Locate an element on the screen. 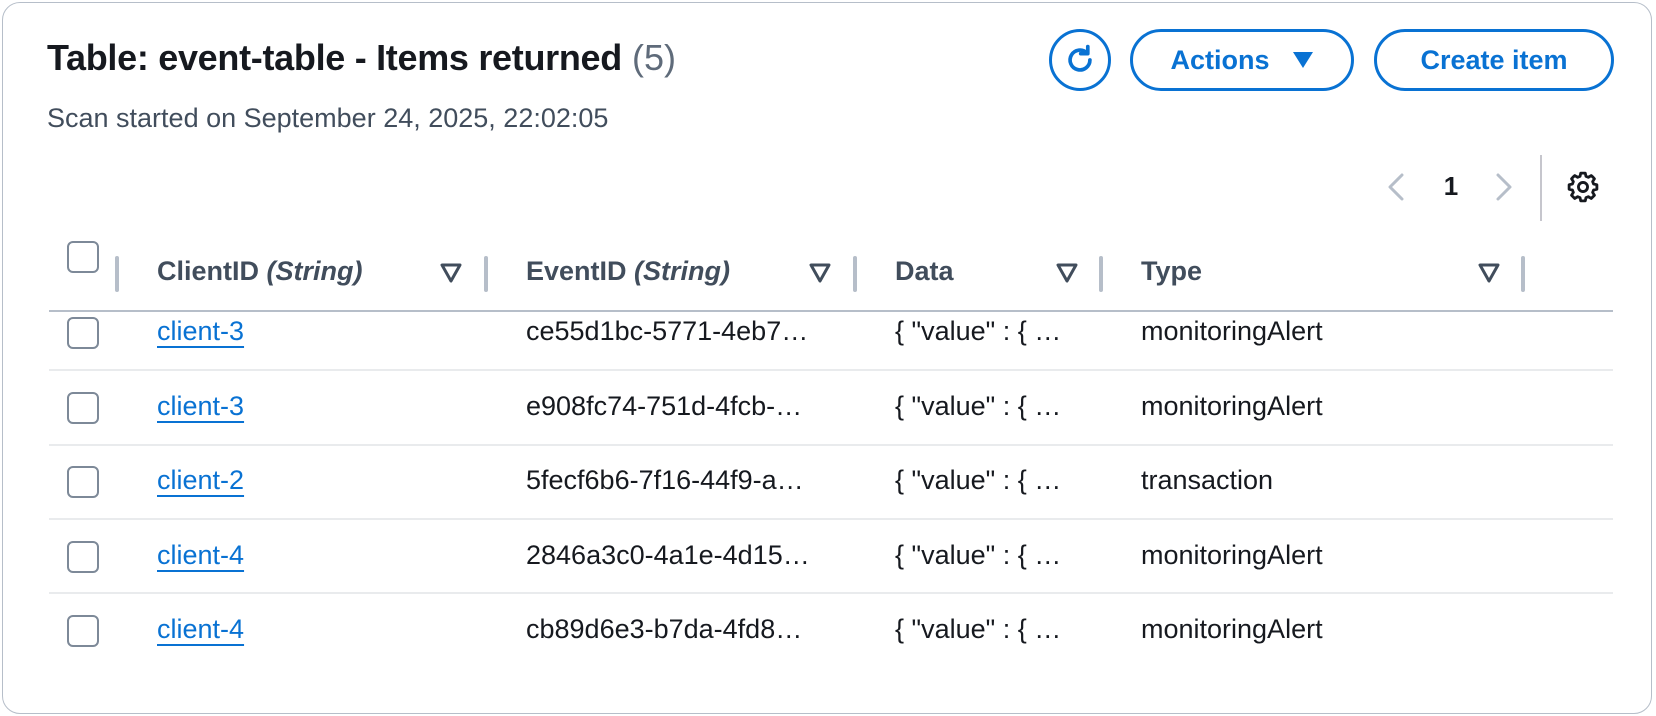  client-id-link: client-2 is located at coordinates (200, 480).